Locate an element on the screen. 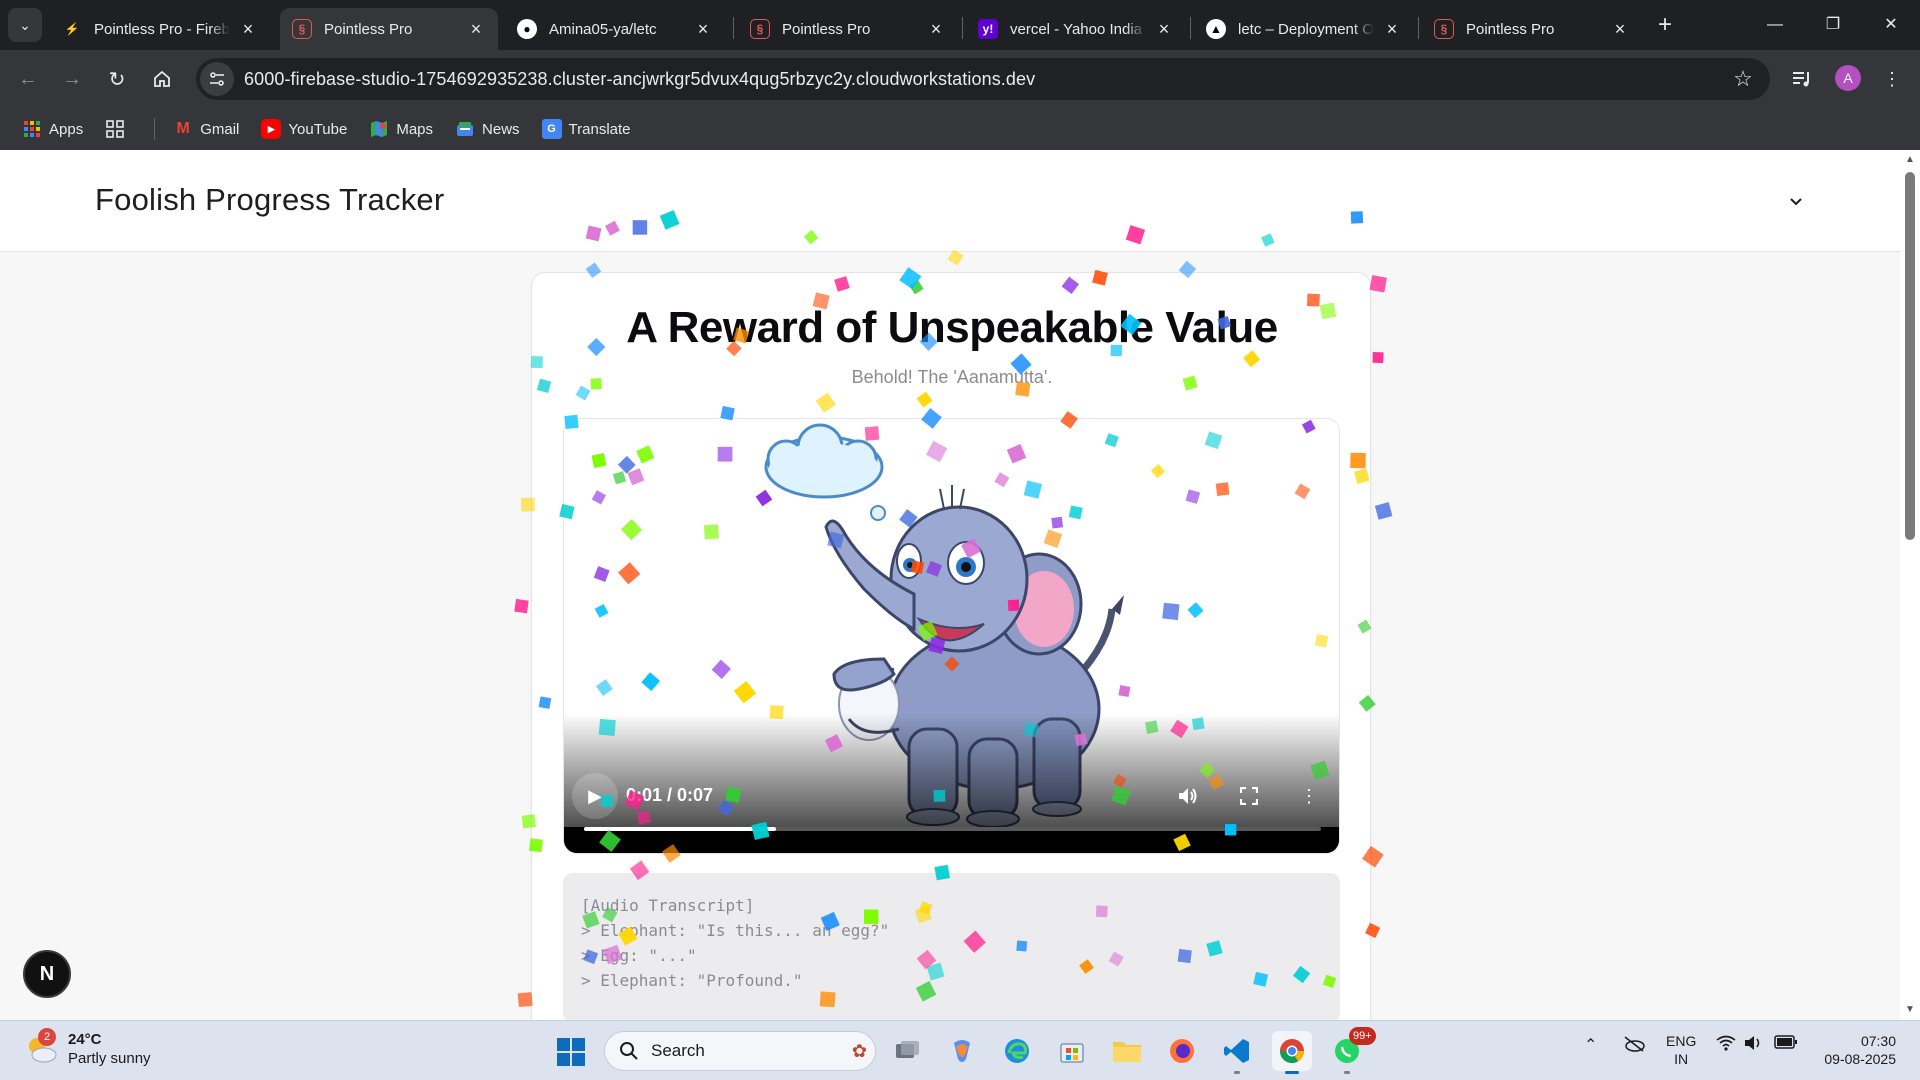 The image size is (1920, 1080). chevron-down-icon is located at coordinates (1796, 202).